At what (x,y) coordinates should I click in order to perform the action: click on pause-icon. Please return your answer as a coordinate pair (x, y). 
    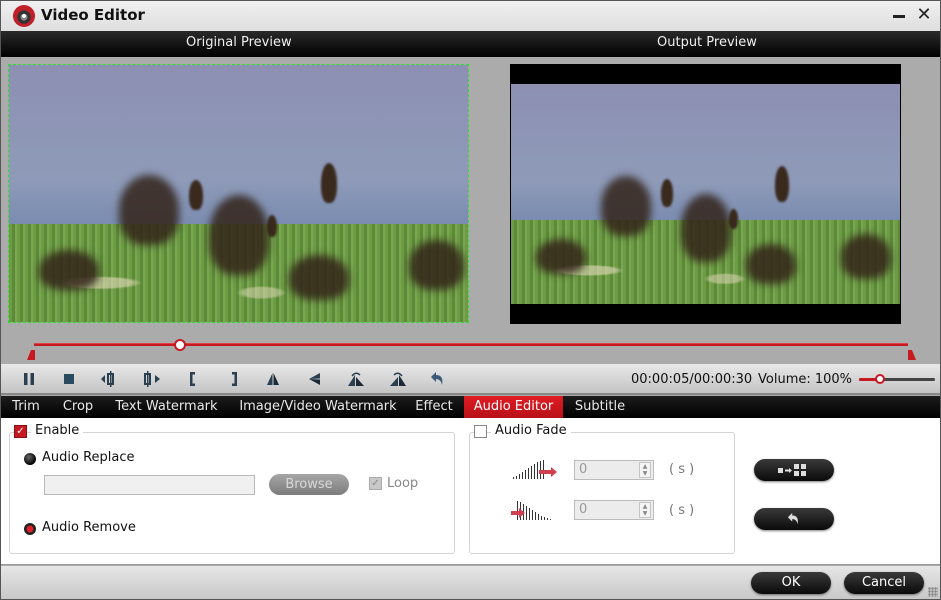
    Looking at the image, I should click on (29, 379).